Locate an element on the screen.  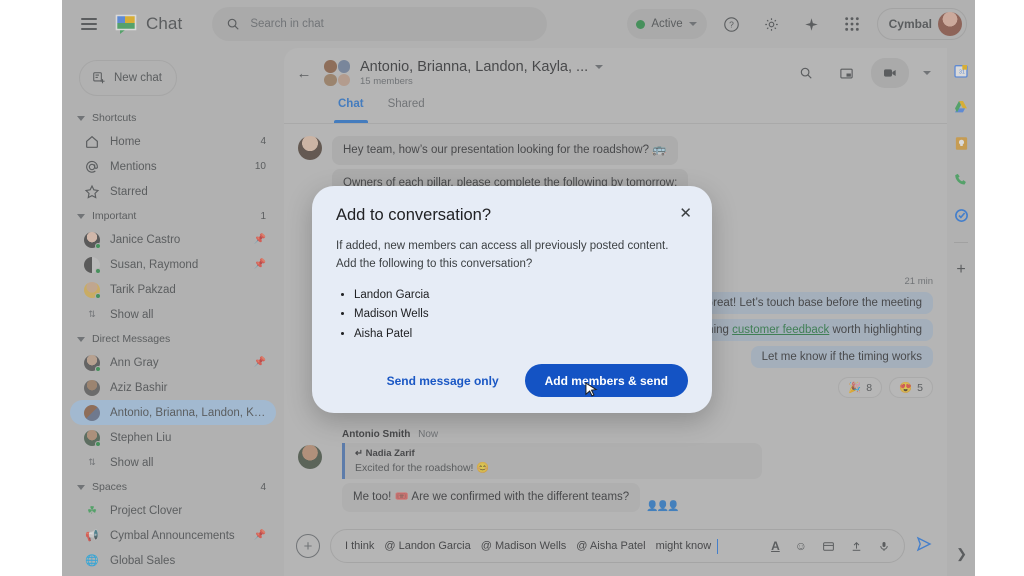
video-camera-icon is located at coordinates (890, 73).